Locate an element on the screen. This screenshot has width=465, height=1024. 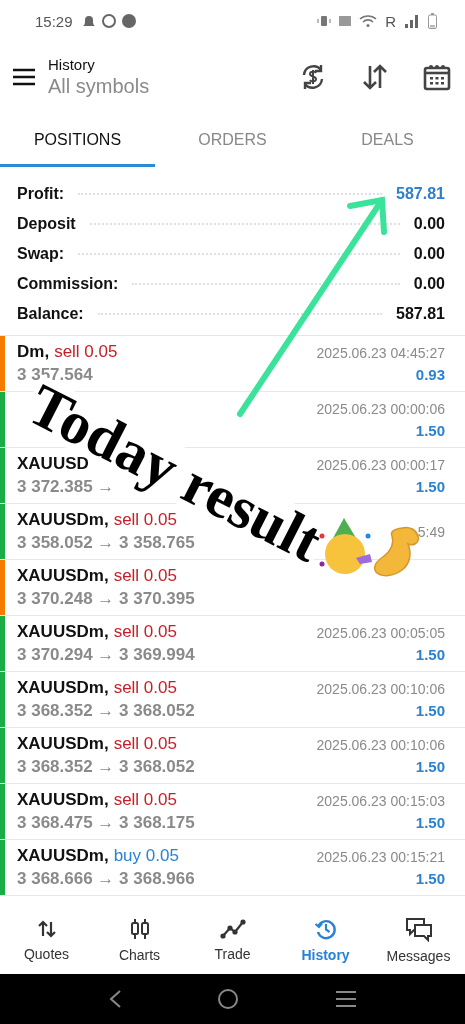
nav-tab: Quotes is located at coordinates (46, 940).